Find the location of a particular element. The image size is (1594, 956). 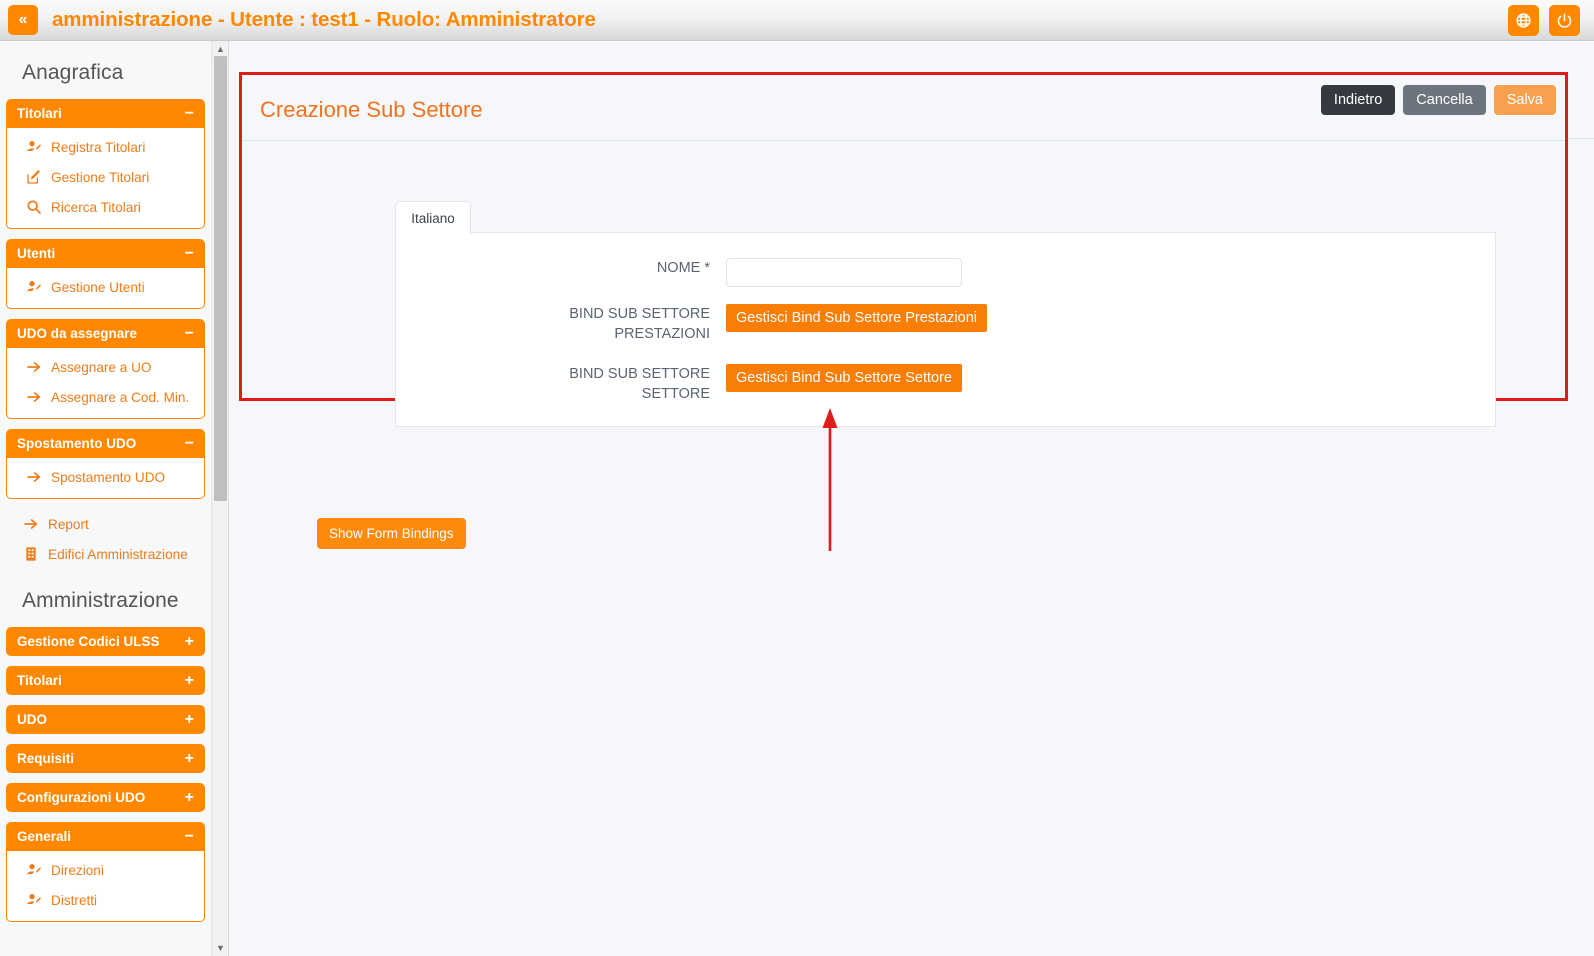

sidebar-group-header-configurazioni-udo: Configurazioni UDO + is located at coordinates (105, 797).